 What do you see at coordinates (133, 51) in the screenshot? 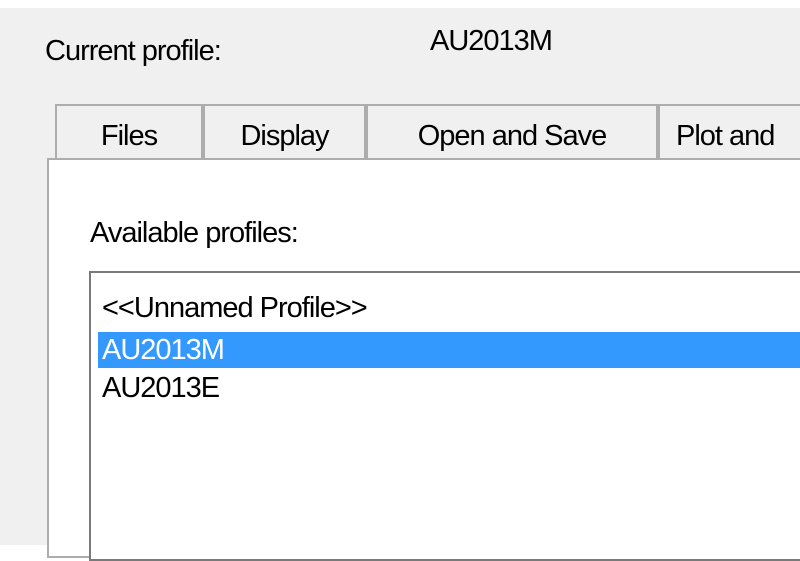
I see `current-profile-label: Current profile:` at bounding box center [133, 51].